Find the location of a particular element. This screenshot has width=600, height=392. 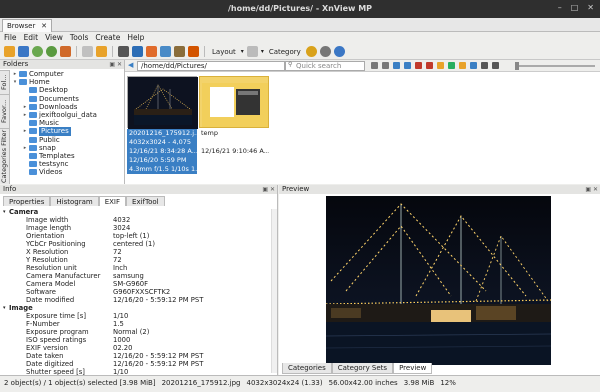

tab-exif: EXIF is located at coordinates (112, 201).